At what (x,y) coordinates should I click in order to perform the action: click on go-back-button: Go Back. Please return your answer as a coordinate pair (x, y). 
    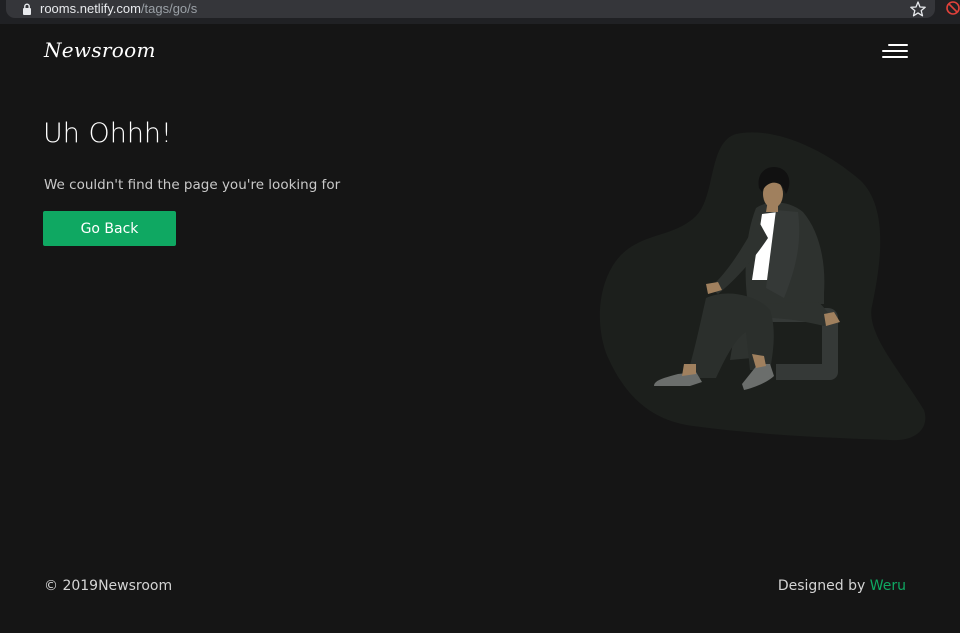
    Looking at the image, I should click on (109, 228).